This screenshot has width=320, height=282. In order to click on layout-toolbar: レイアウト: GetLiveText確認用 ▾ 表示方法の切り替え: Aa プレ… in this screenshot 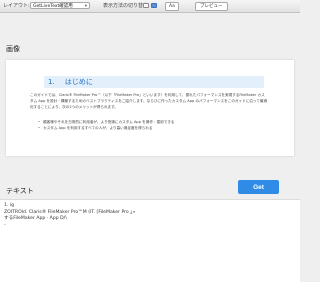, I will do `click(150, 6)`.